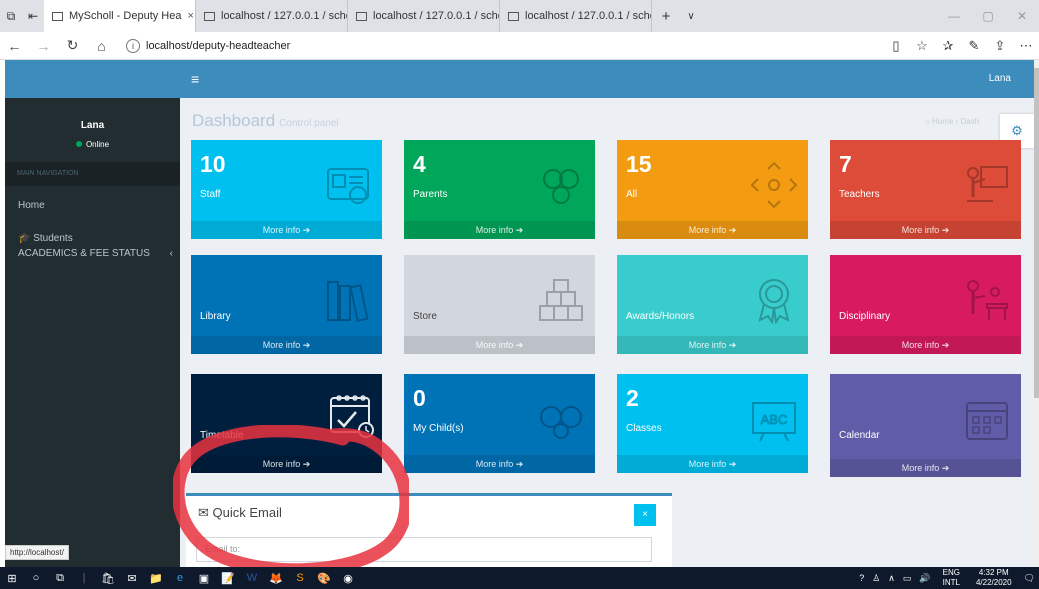 Image resolution: width=1039 pixels, height=589 pixels. What do you see at coordinates (33, 16) in the screenshot?
I see `tab-aside-icon: ⇤` at bounding box center [33, 16].